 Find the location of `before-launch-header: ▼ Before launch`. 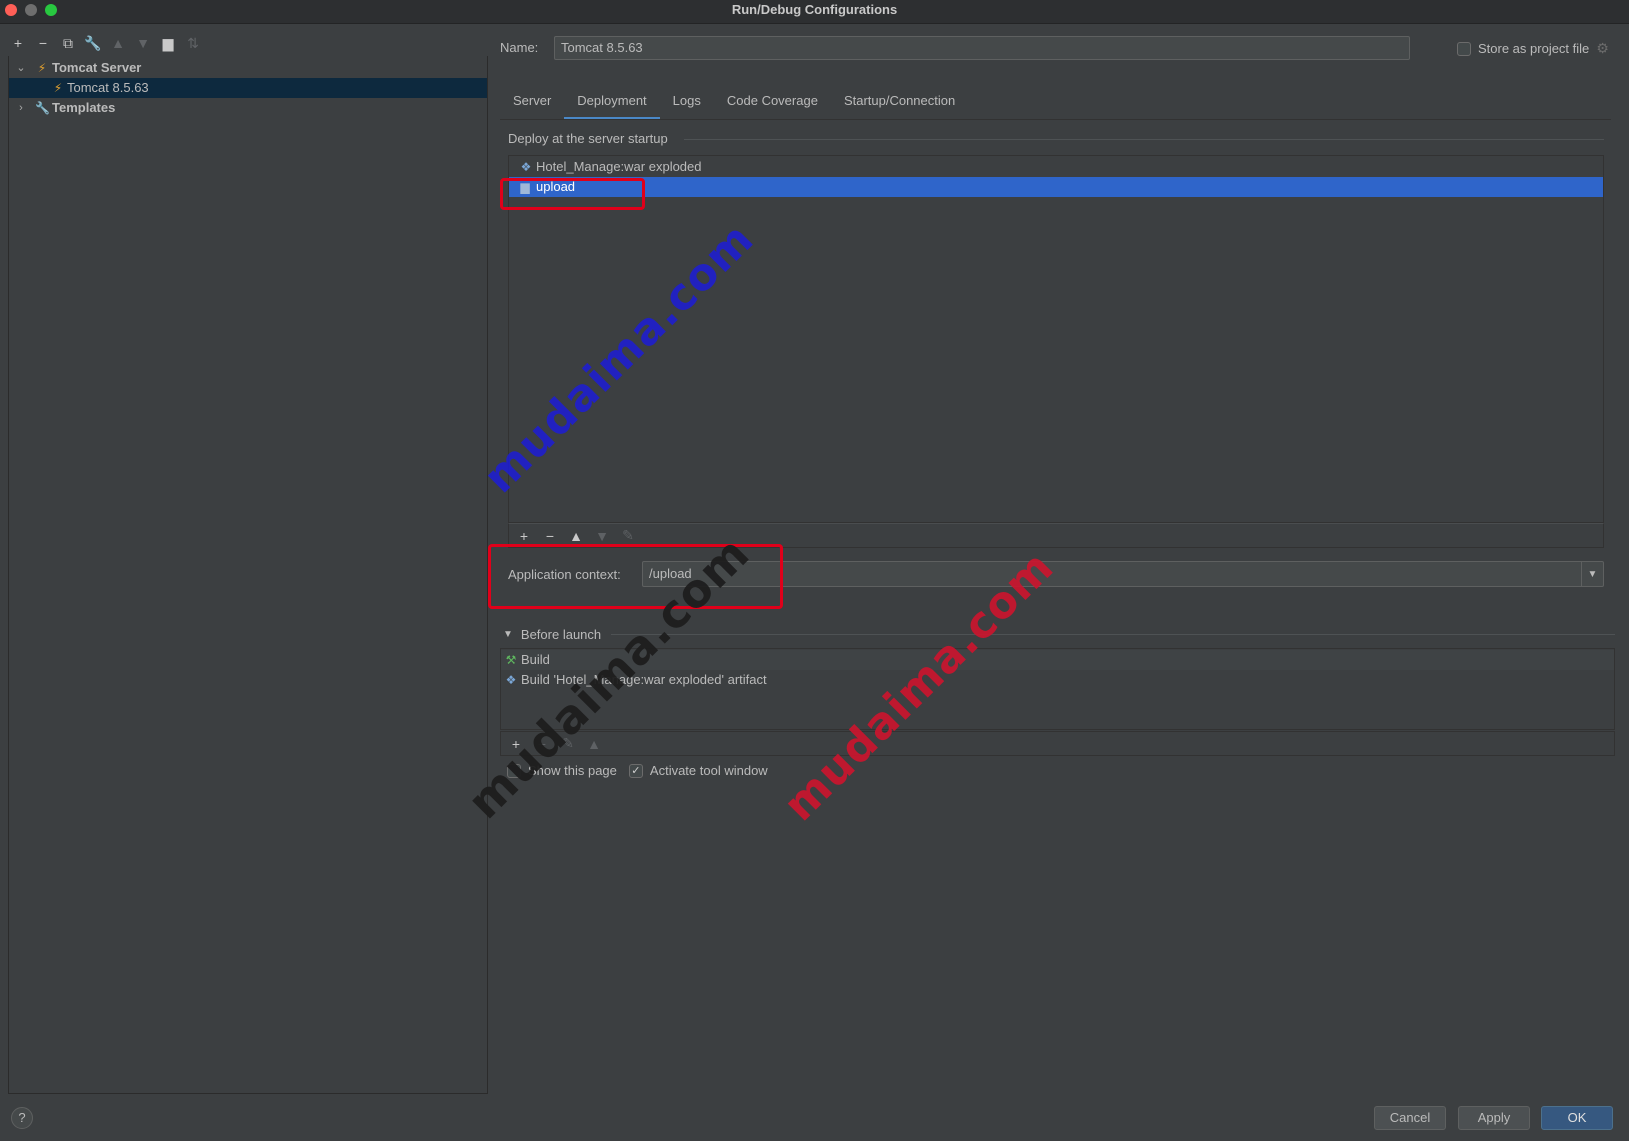

before-launch-header: ▼ Before launch is located at coordinates (552, 634).